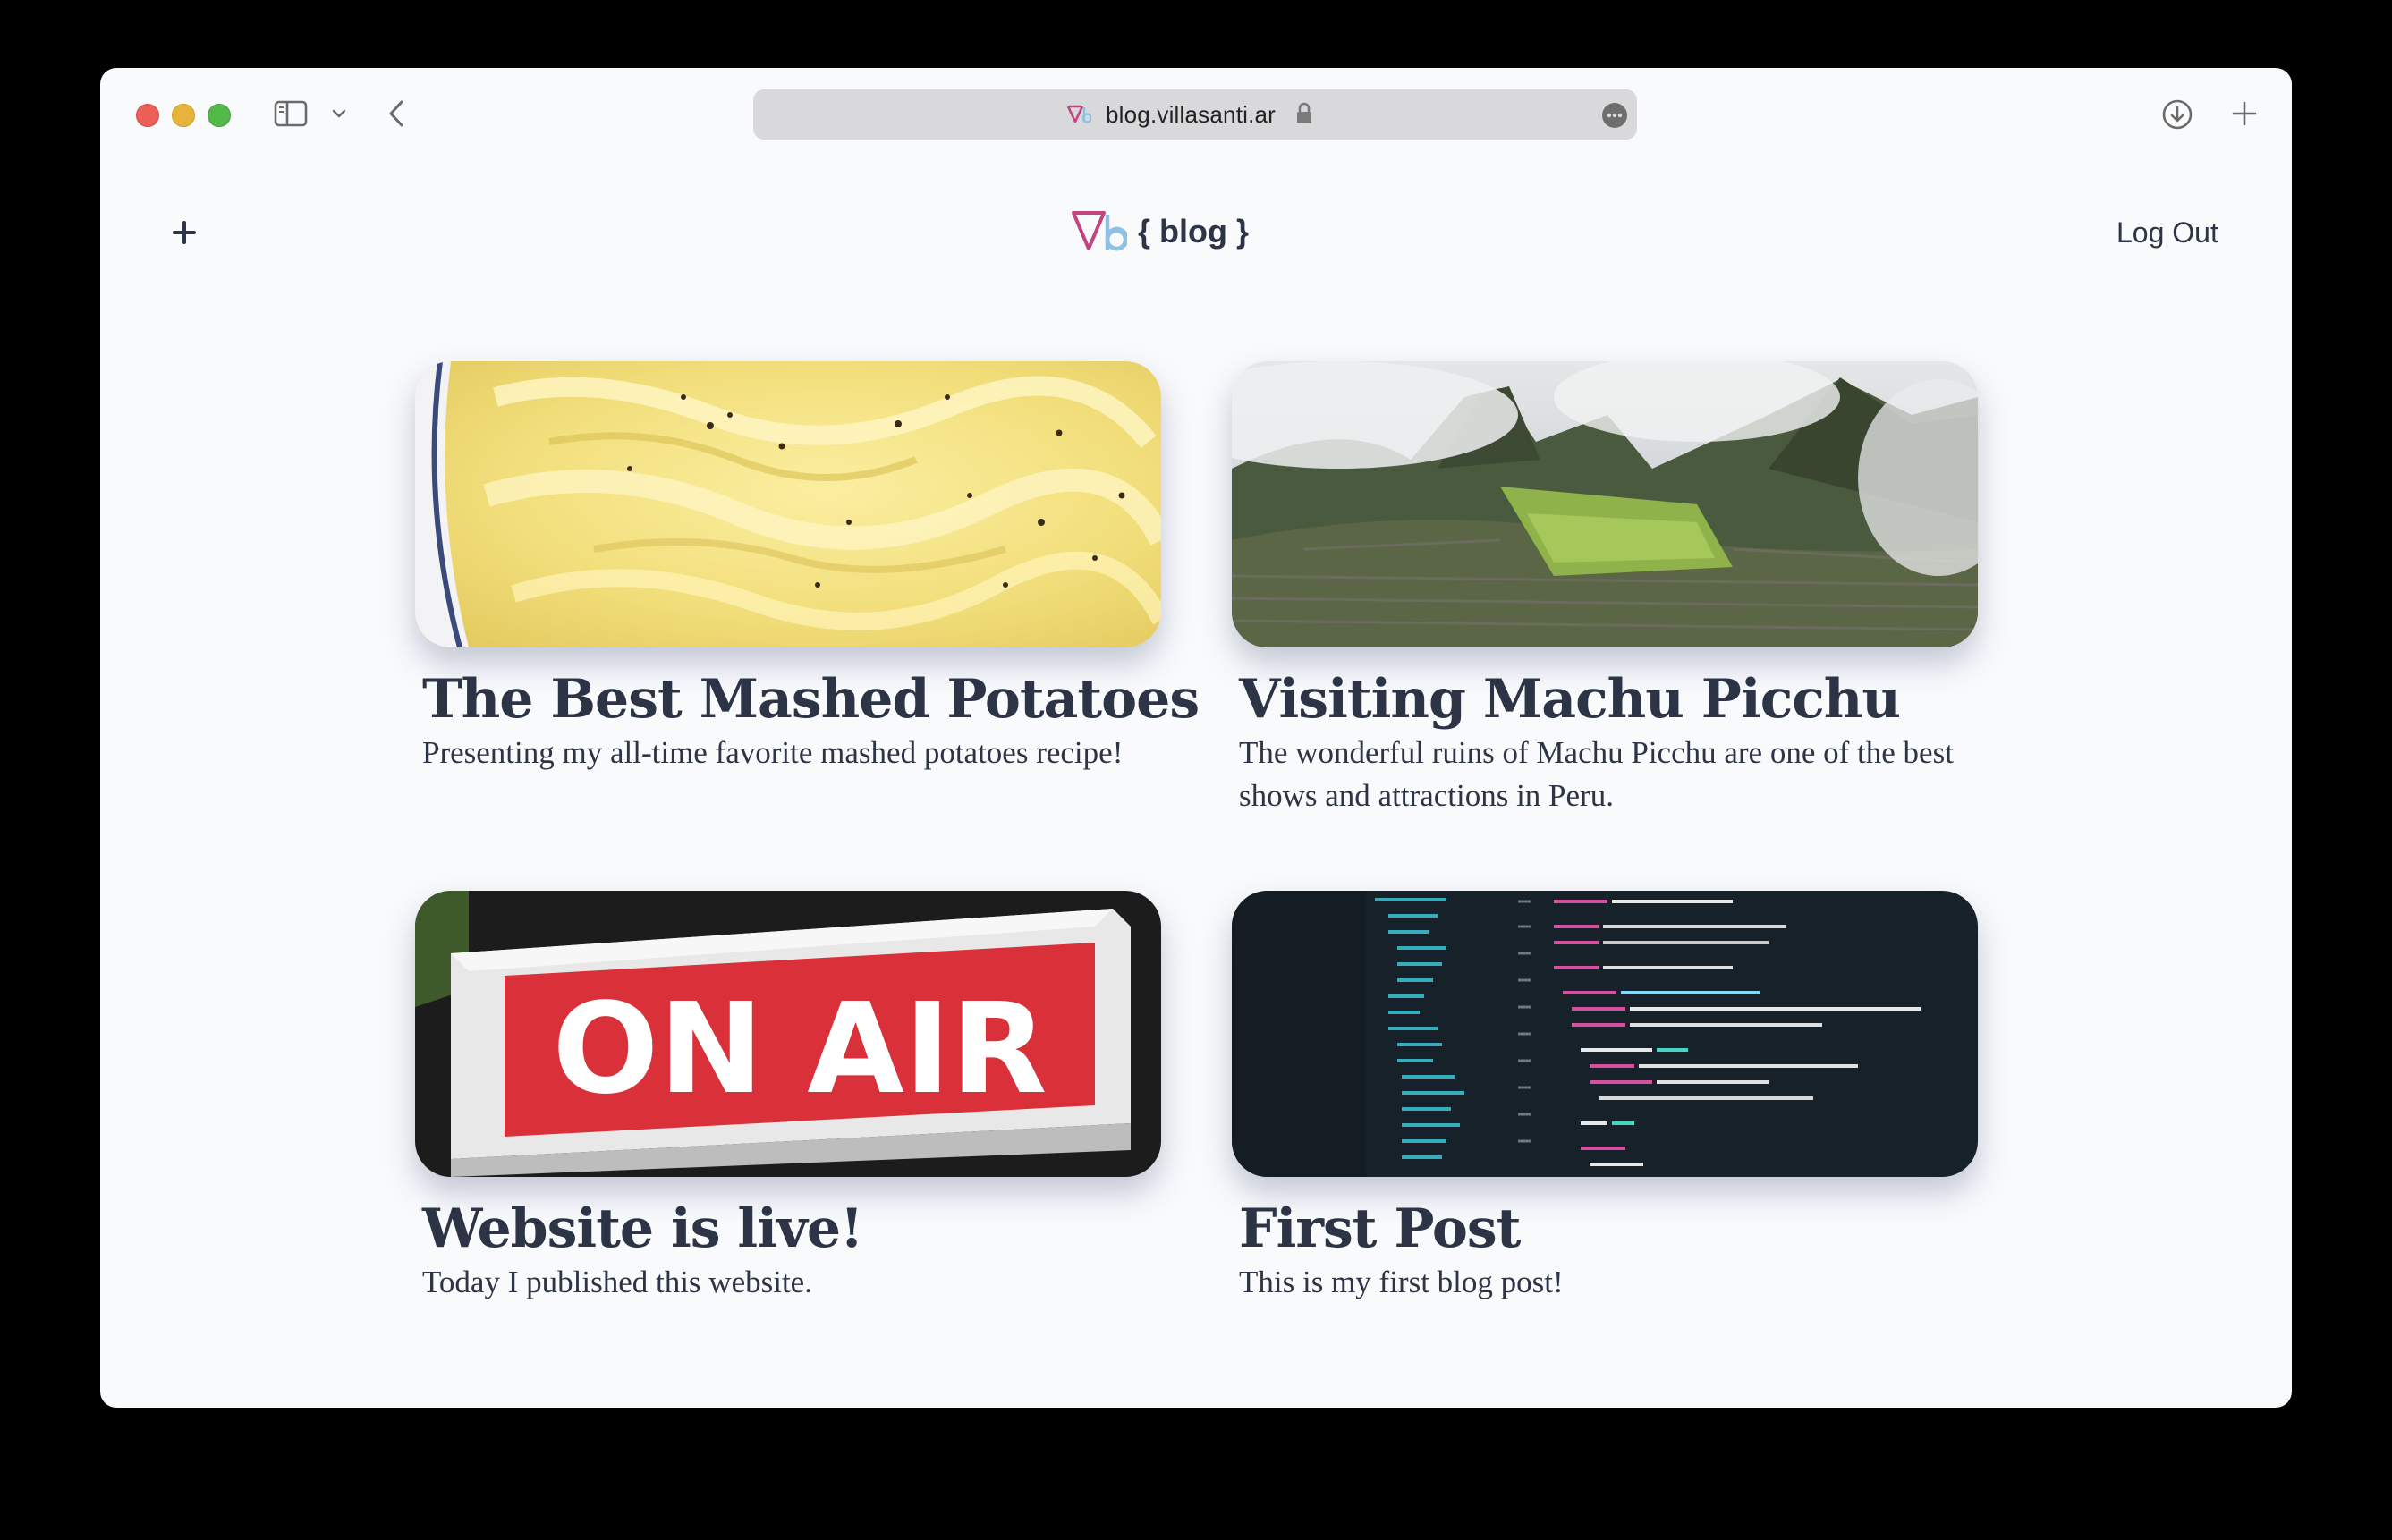 Image resolution: width=2392 pixels, height=1540 pixels. I want to click on on-air-sign-text: ON AIR, so click(799, 1049).